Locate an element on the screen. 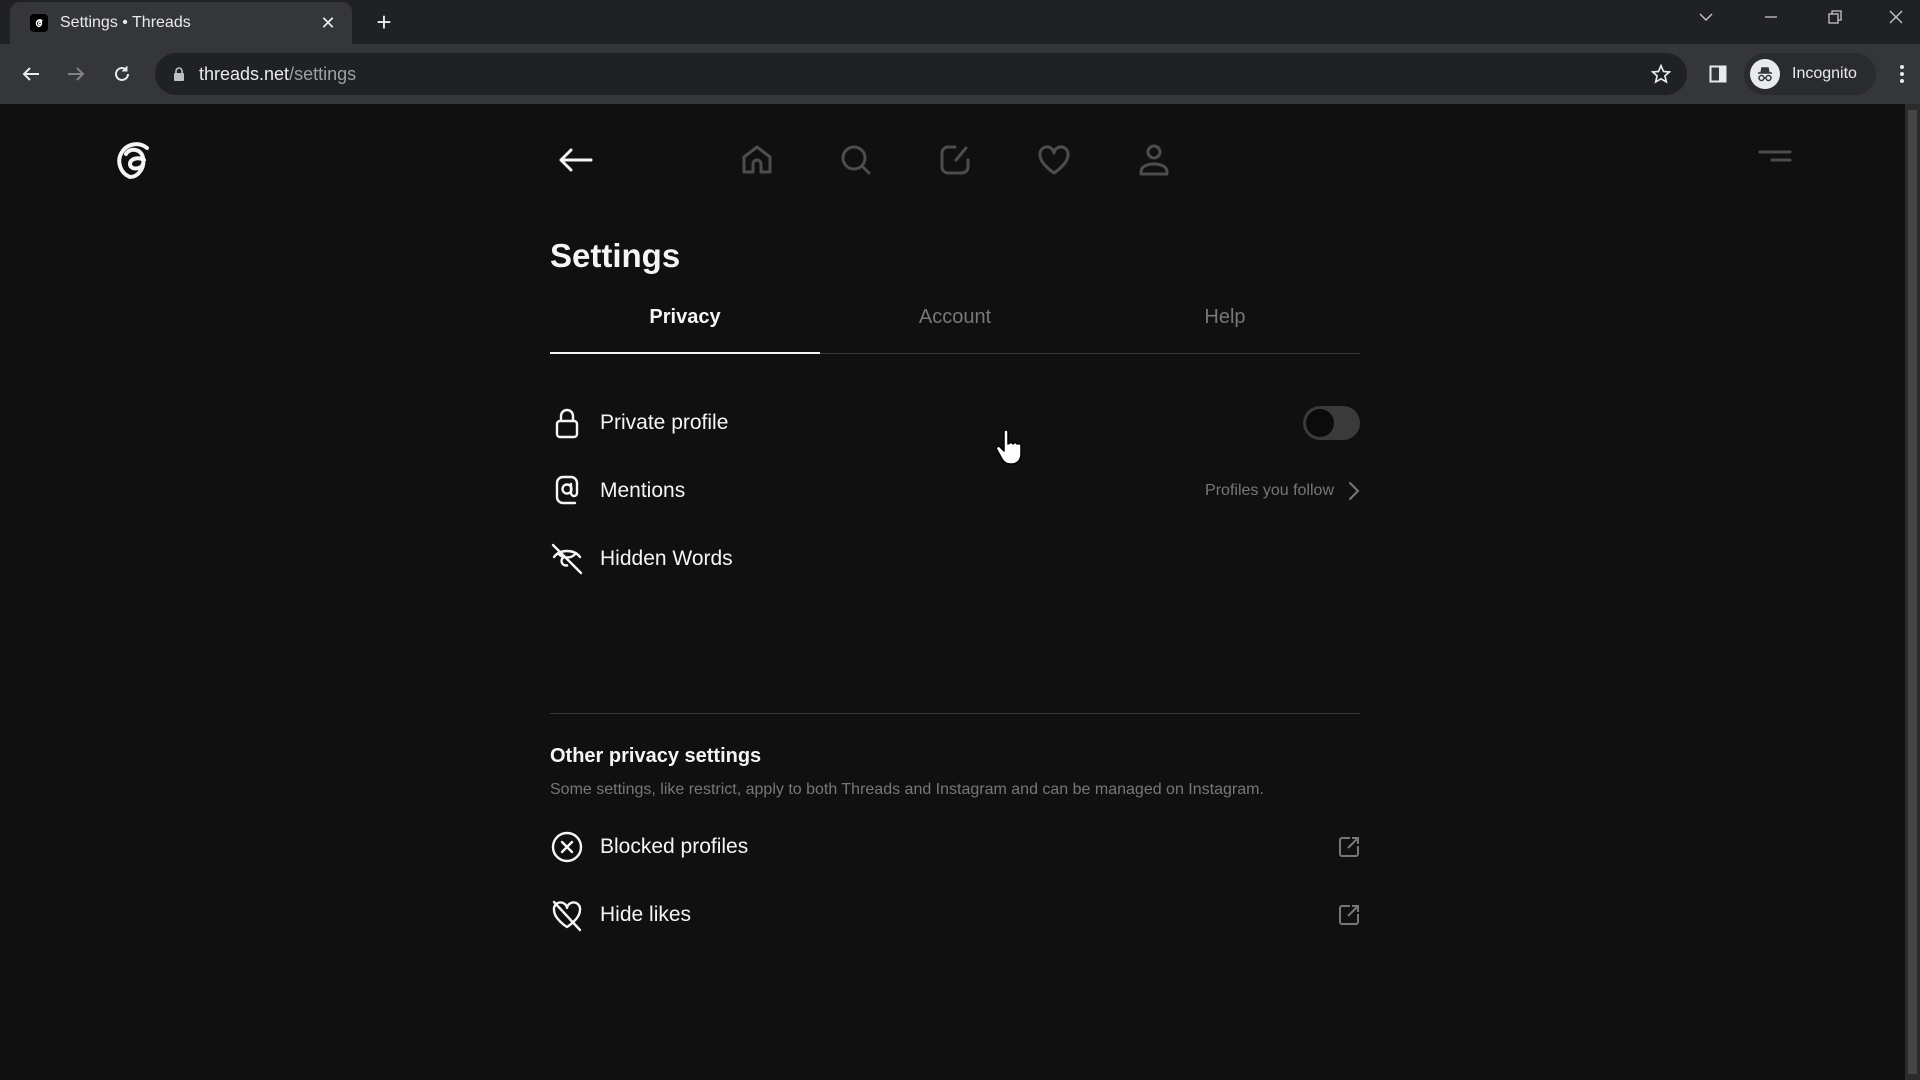 This screenshot has width=1920, height=1080. side-panel-icon is located at coordinates (1718, 74).